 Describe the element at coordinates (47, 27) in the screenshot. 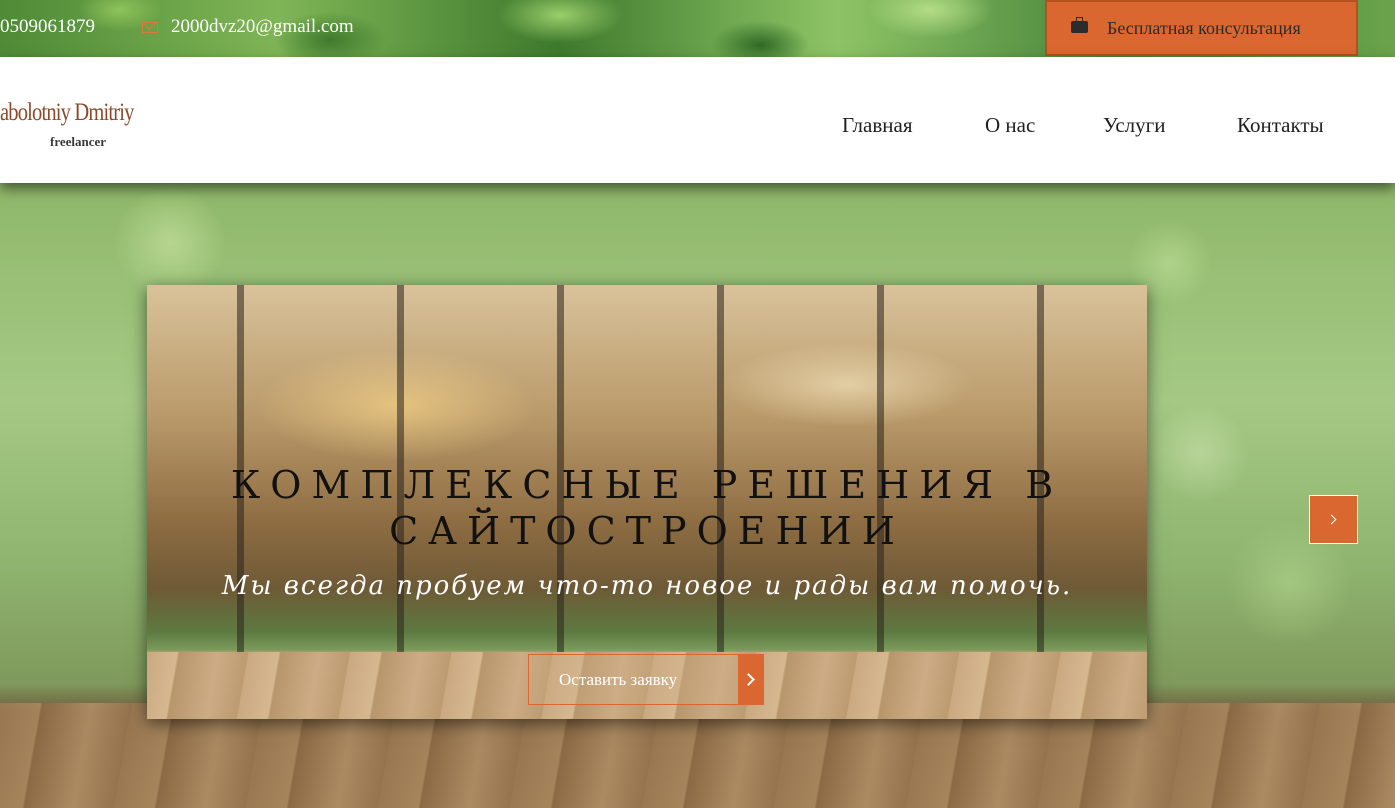

I see `phone-number: 0509061879` at that location.